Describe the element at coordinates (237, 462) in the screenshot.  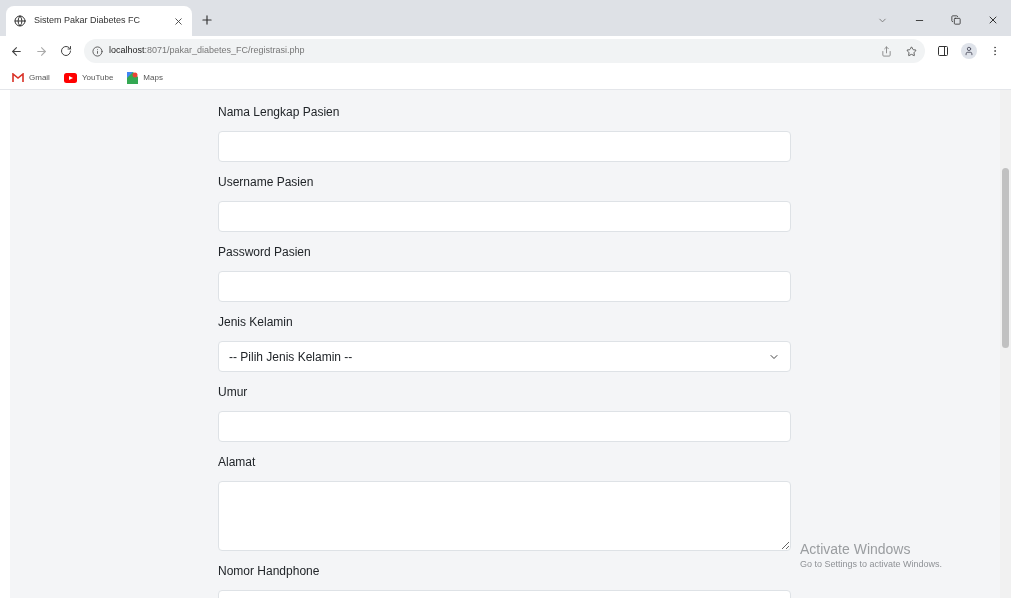
I see `field-label: Alamat` at that location.